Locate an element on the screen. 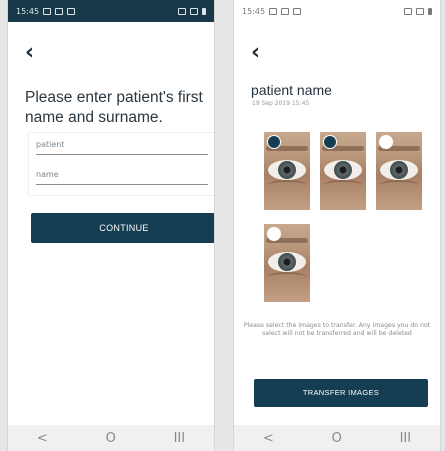 Image resolution: width=445 pixels, height=451 pixels. transfer-images-button: TRANSFER IMAGES is located at coordinates (341, 393).